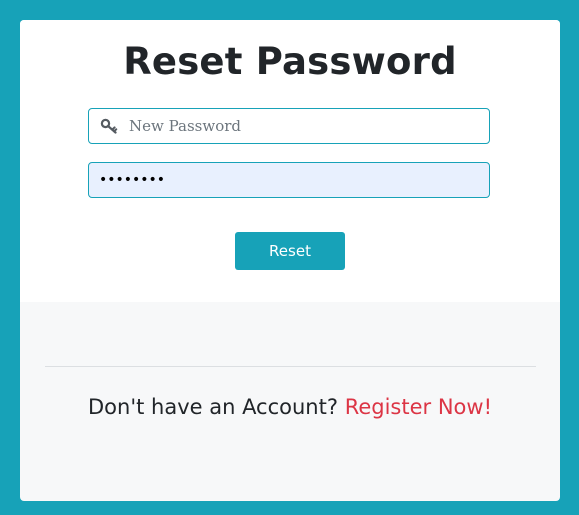 The image size is (579, 515). What do you see at coordinates (304, 126) in the screenshot?
I see `new-password-input` at bounding box center [304, 126].